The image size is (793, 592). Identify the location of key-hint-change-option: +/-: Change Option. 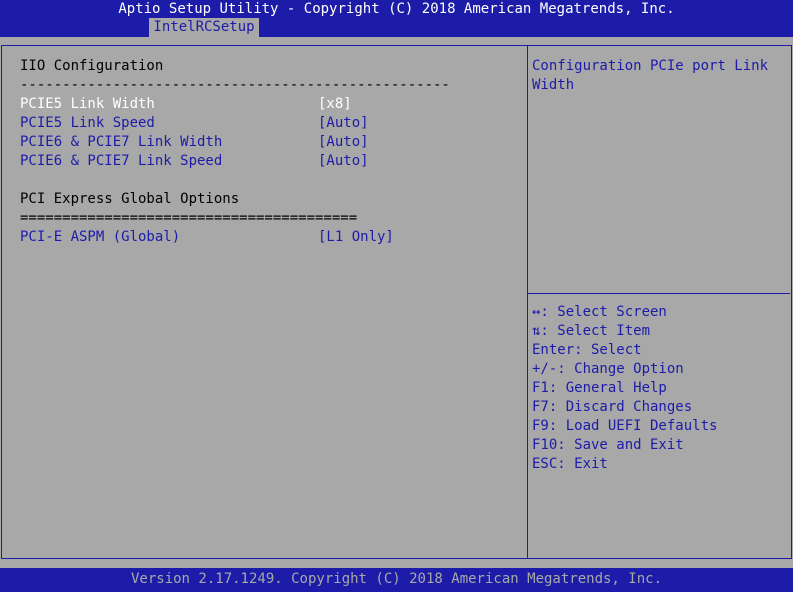
(608, 369).